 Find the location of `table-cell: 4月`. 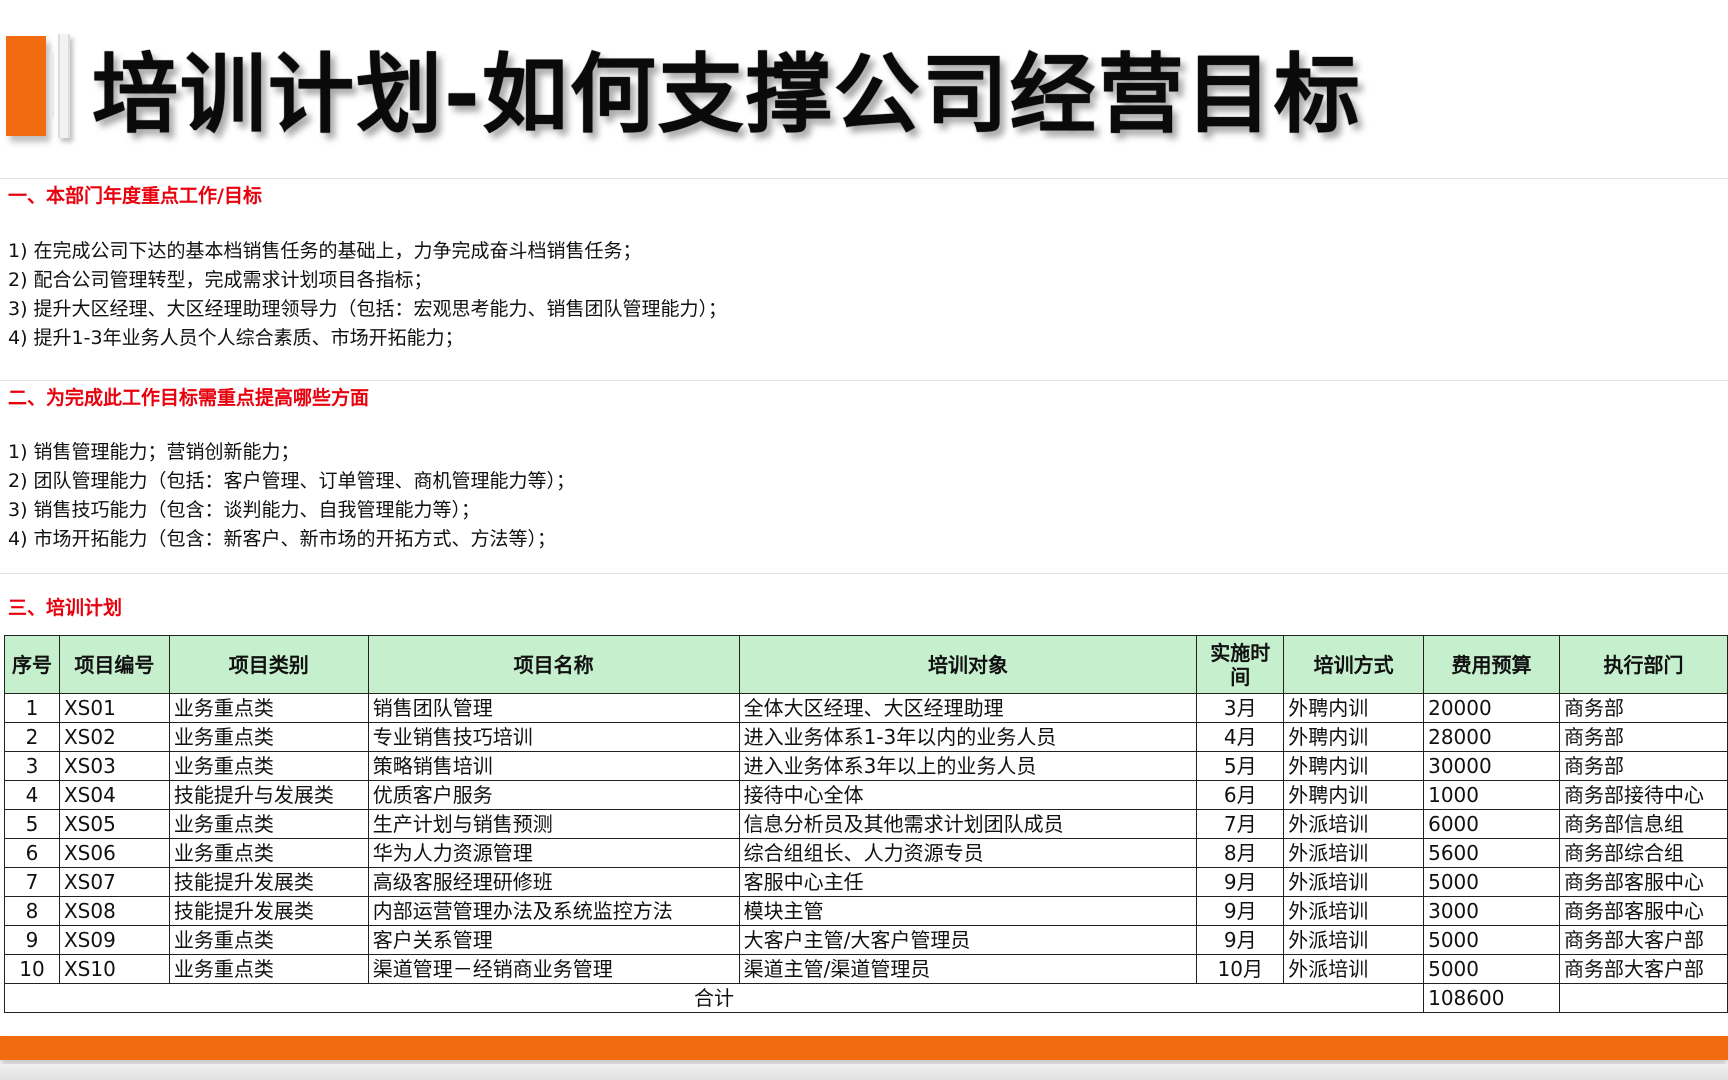

table-cell: 4月 is located at coordinates (1240, 737).